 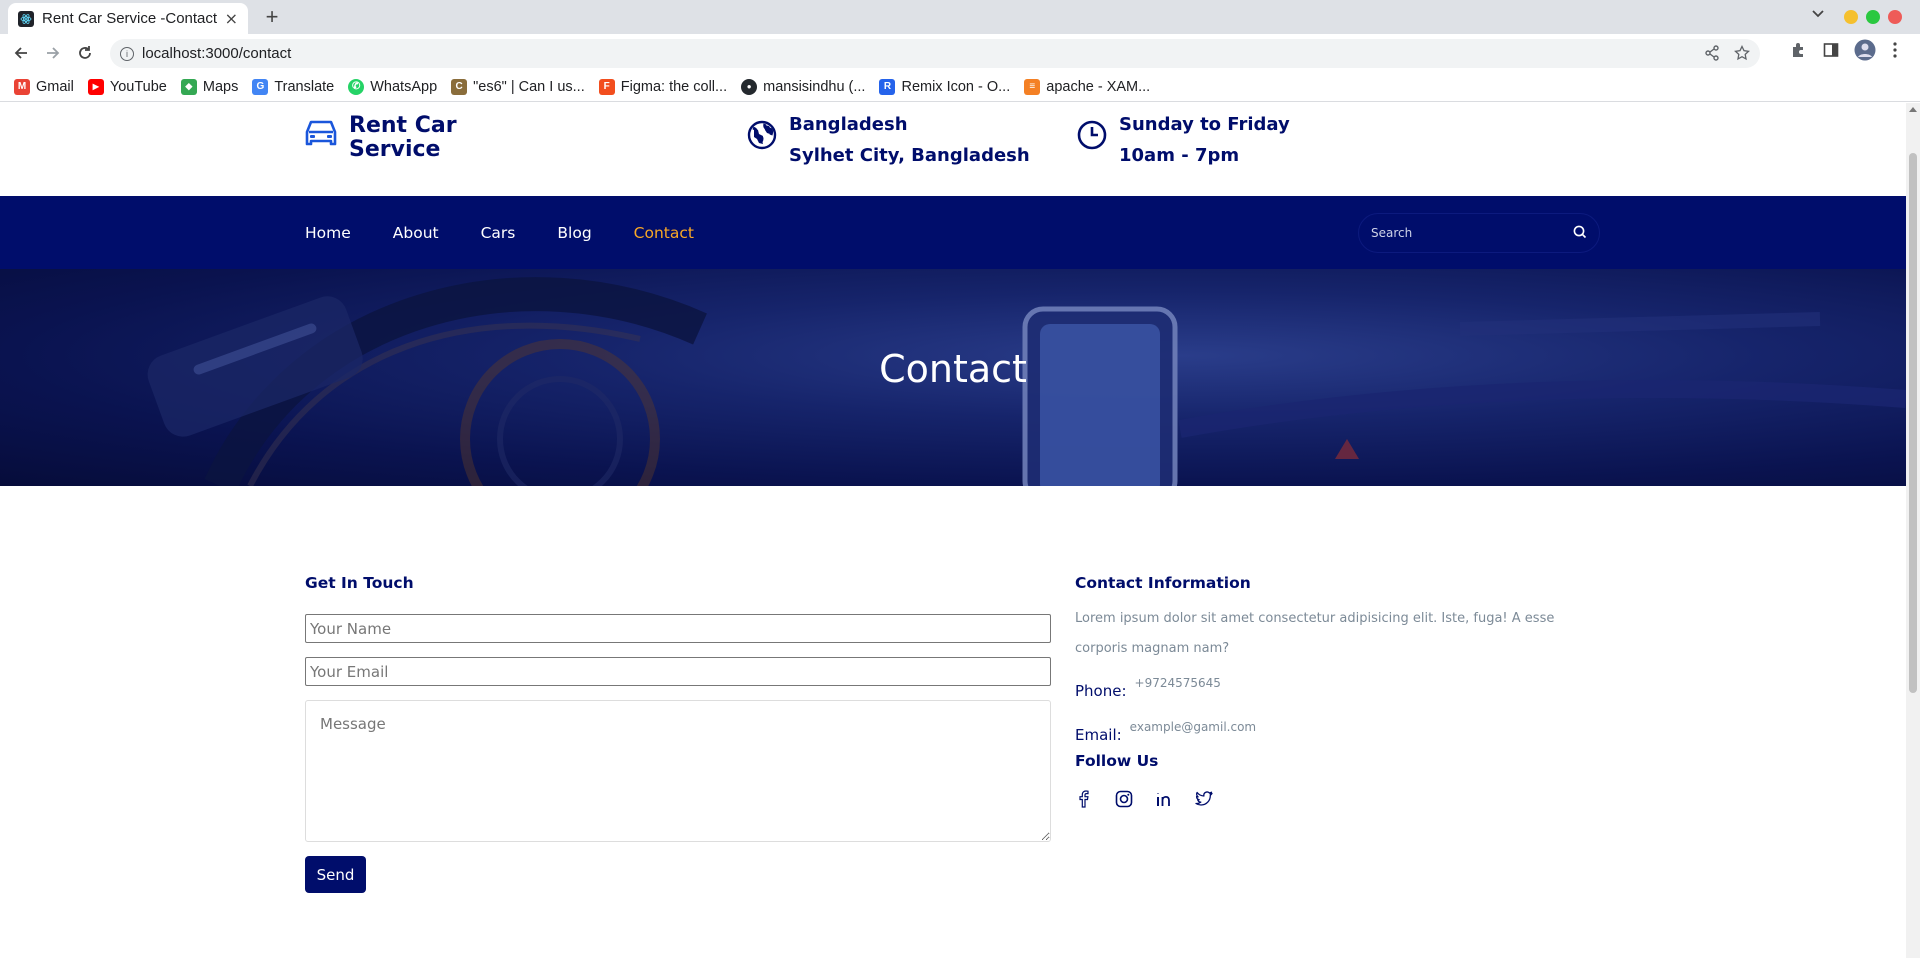 I want to click on minimize-button, so click(x=1851, y=17).